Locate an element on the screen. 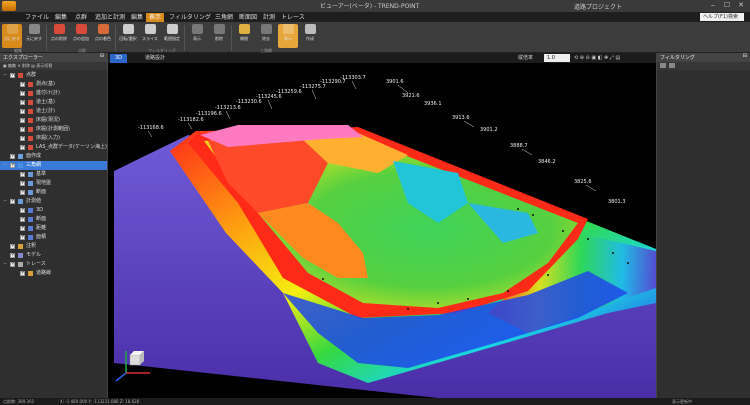  tree-node-label: 点群 is located at coordinates (31, 75).